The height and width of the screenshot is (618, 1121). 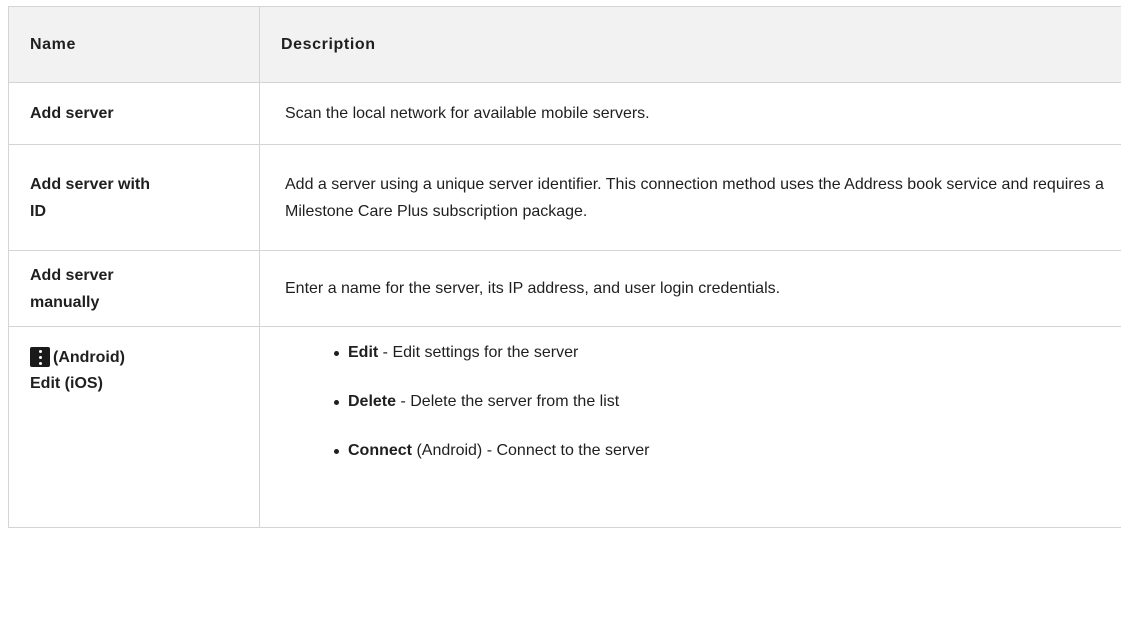 What do you see at coordinates (134, 197) in the screenshot?
I see `row-name: Add server with ID` at bounding box center [134, 197].